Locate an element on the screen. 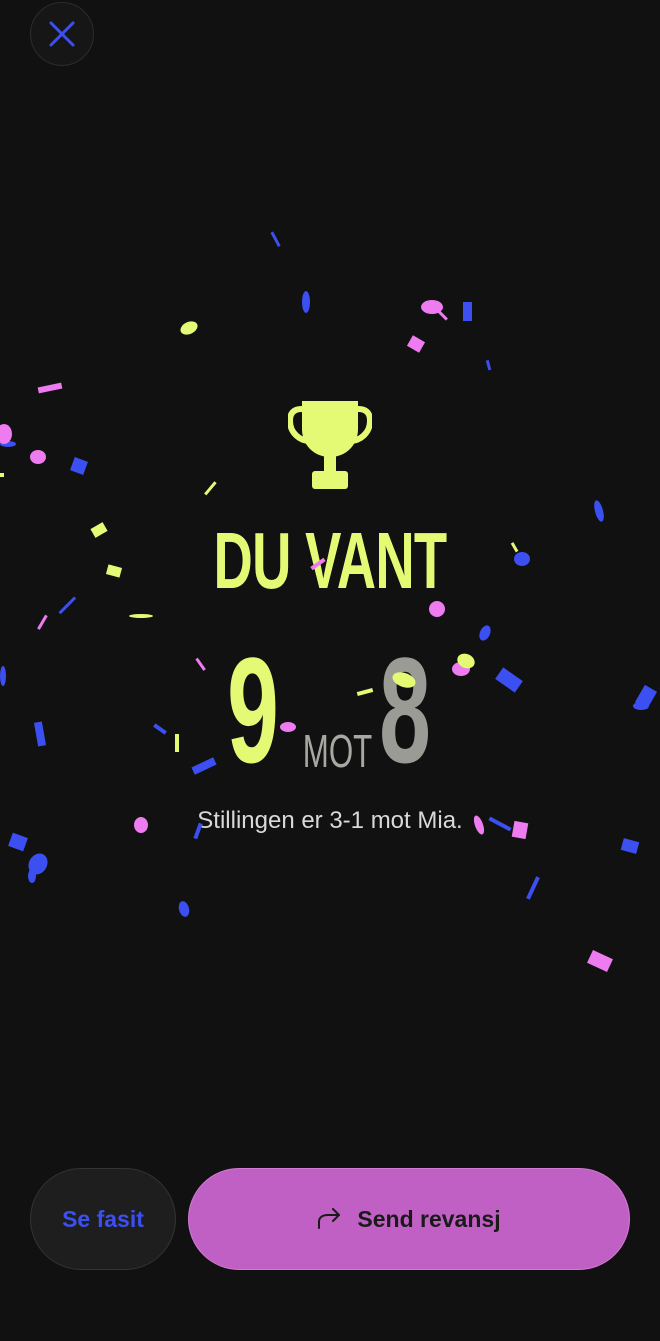  opponent-score: 8 is located at coordinates (405, 710).